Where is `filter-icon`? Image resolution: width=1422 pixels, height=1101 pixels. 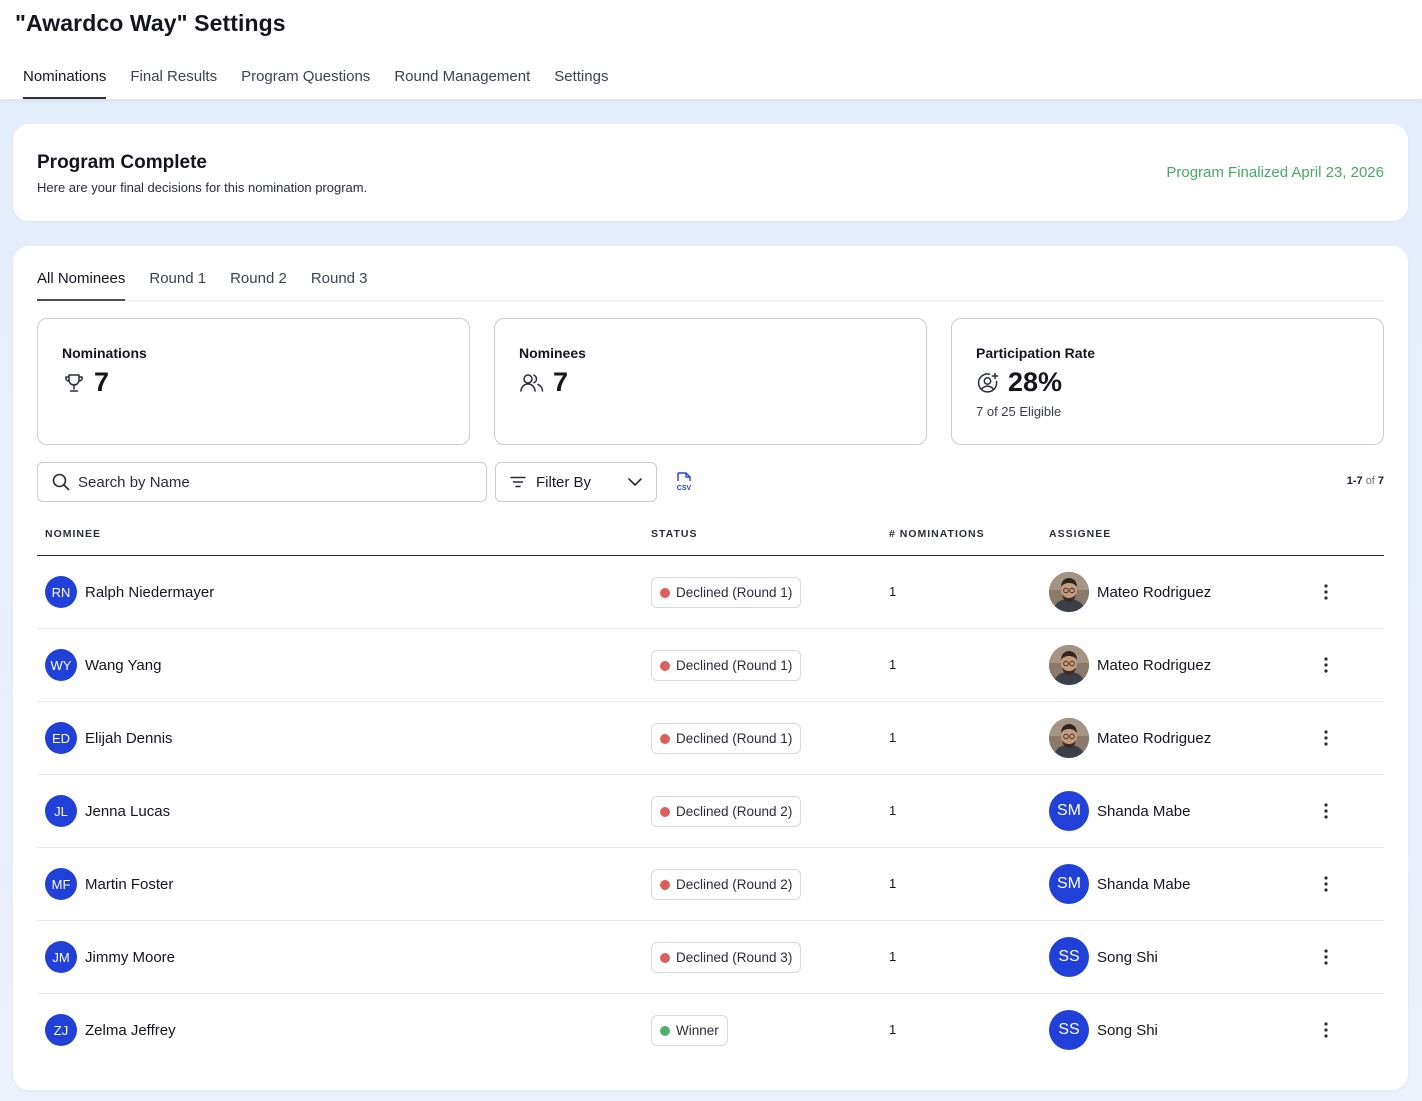 filter-icon is located at coordinates (518, 482).